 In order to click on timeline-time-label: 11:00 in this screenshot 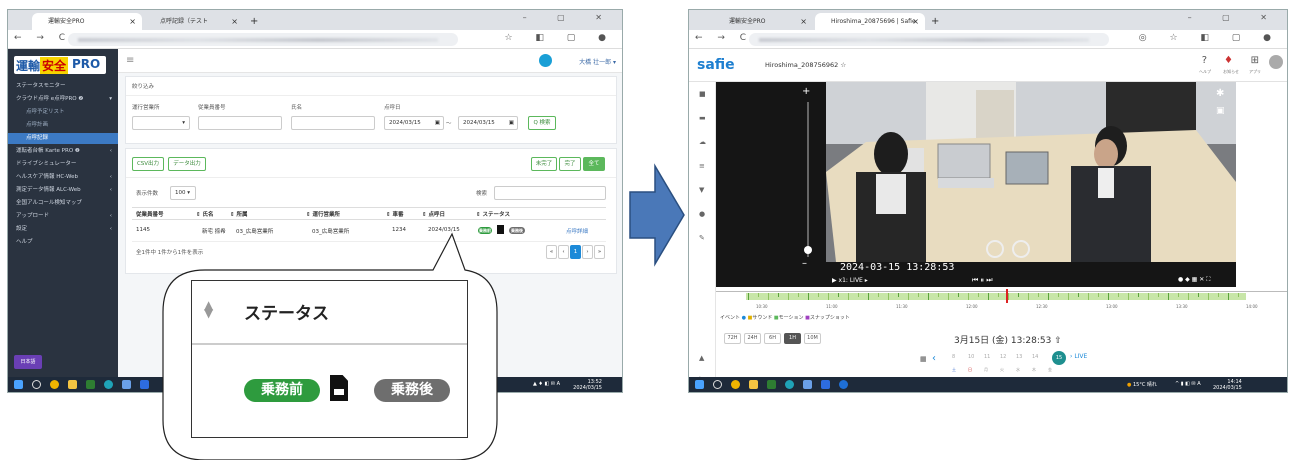, I will do `click(832, 306)`.